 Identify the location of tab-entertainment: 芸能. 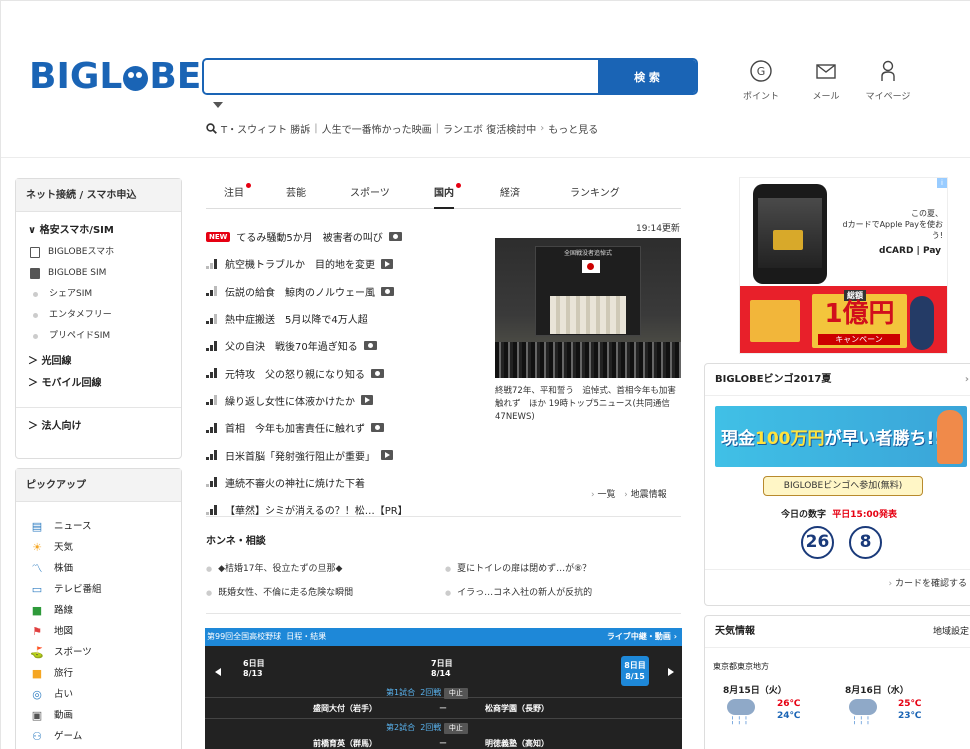
(296, 197).